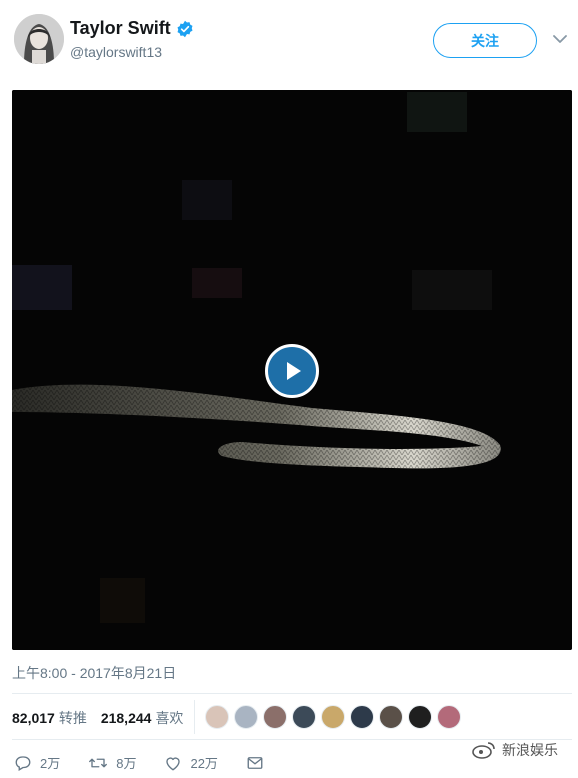 The image size is (578, 778). What do you see at coordinates (169, 718) in the screenshot?
I see `likes-label: 喜欢` at bounding box center [169, 718].